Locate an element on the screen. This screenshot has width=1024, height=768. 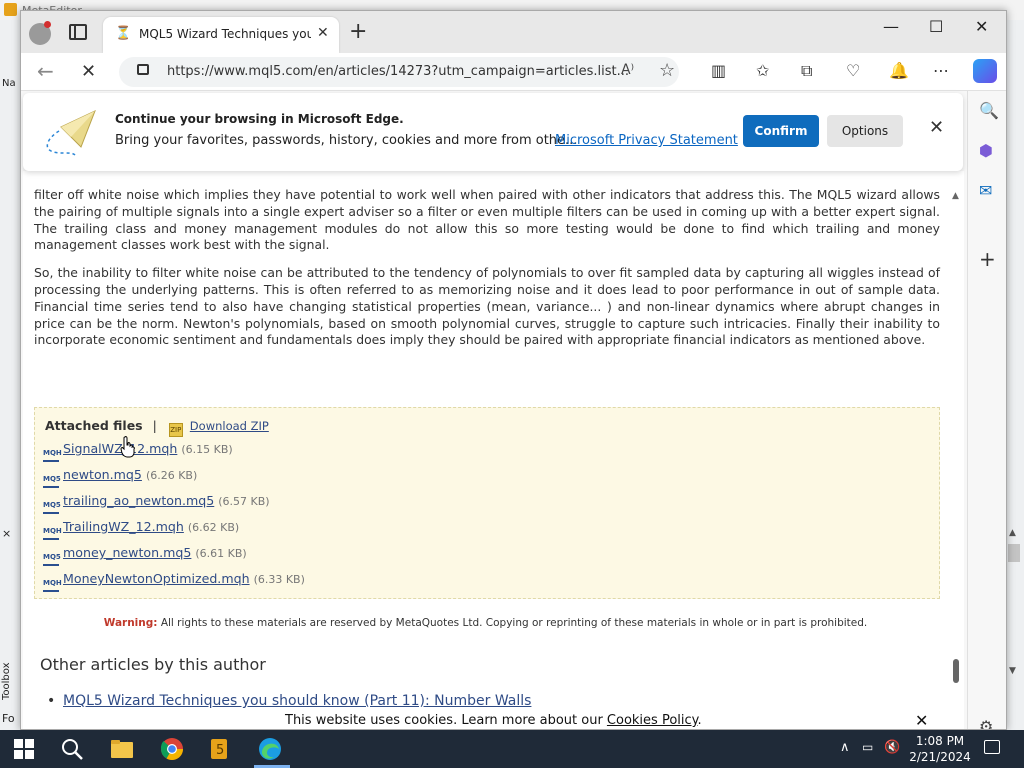
attached-file: MQ5 money_newton.mq5 (6.61 KB) is located at coordinates (145, 554).